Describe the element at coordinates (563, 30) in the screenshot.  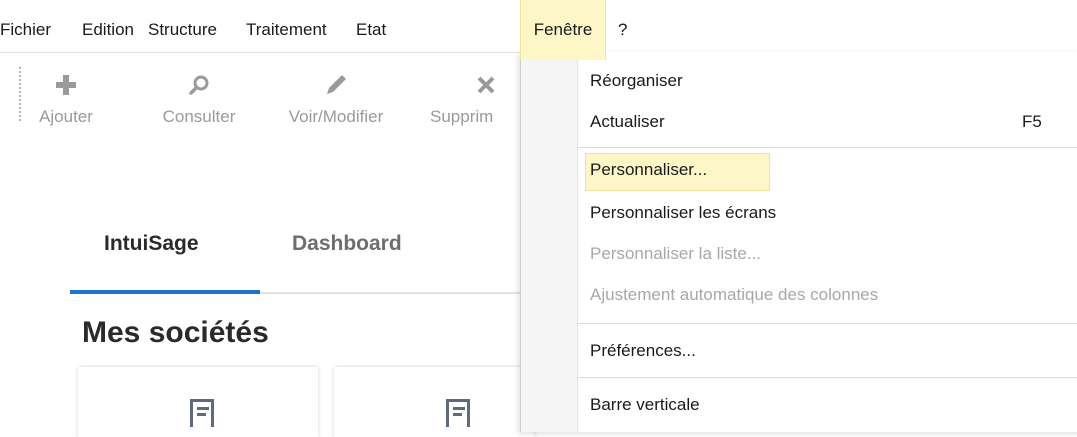
I see `menu-fenetre: Fenêtre` at that location.